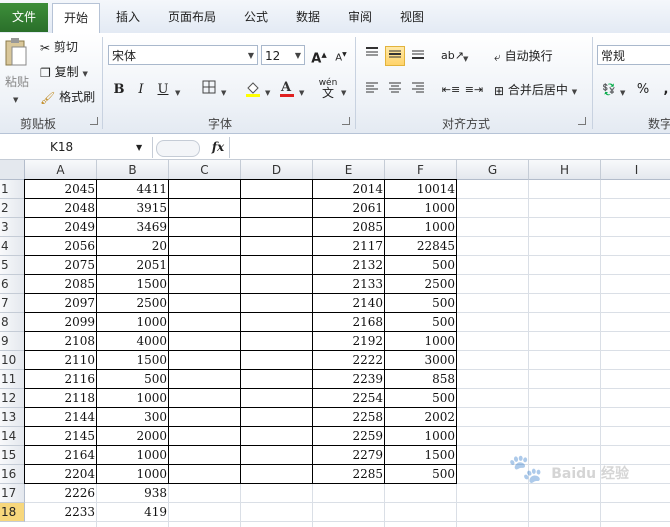  What do you see at coordinates (223, 92) in the screenshot?
I see `borders-dropdown-icon: ▼` at bounding box center [223, 92].